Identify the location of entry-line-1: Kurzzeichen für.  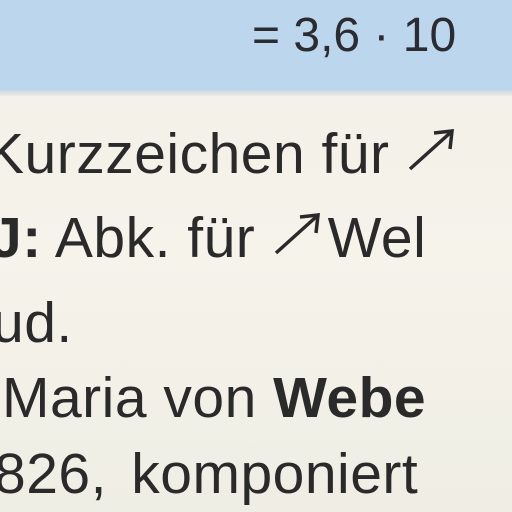
(231, 154).